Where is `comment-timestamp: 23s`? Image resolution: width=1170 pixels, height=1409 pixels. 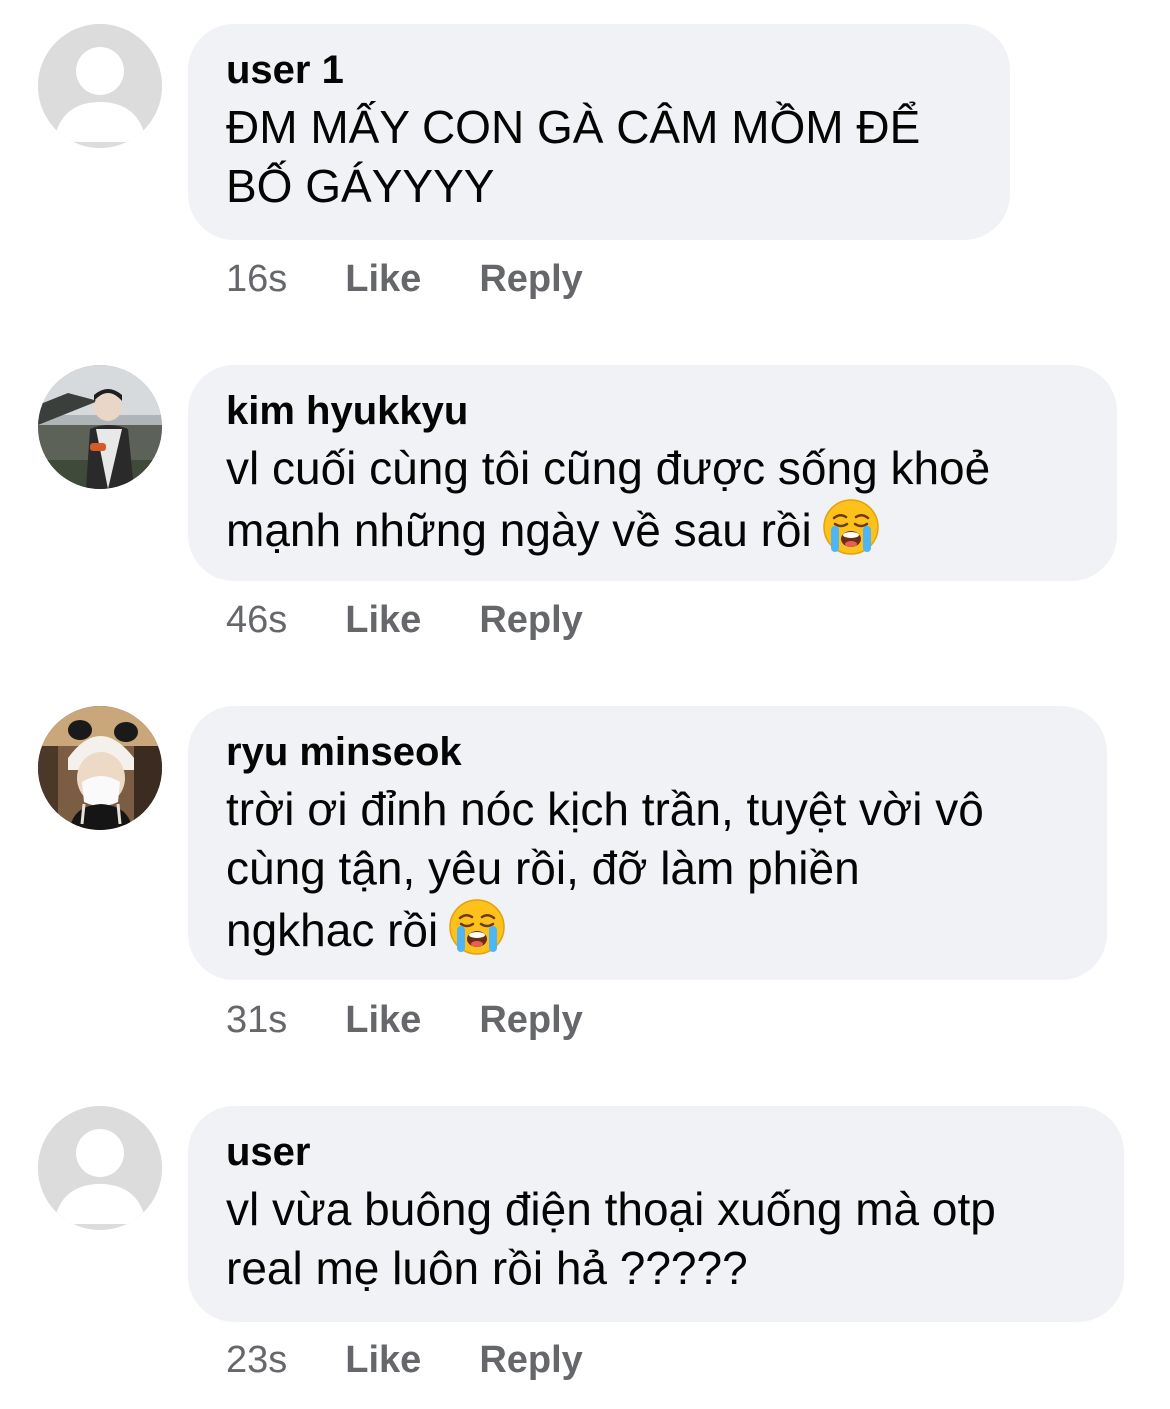
comment-timestamp: 23s is located at coordinates (256, 1360).